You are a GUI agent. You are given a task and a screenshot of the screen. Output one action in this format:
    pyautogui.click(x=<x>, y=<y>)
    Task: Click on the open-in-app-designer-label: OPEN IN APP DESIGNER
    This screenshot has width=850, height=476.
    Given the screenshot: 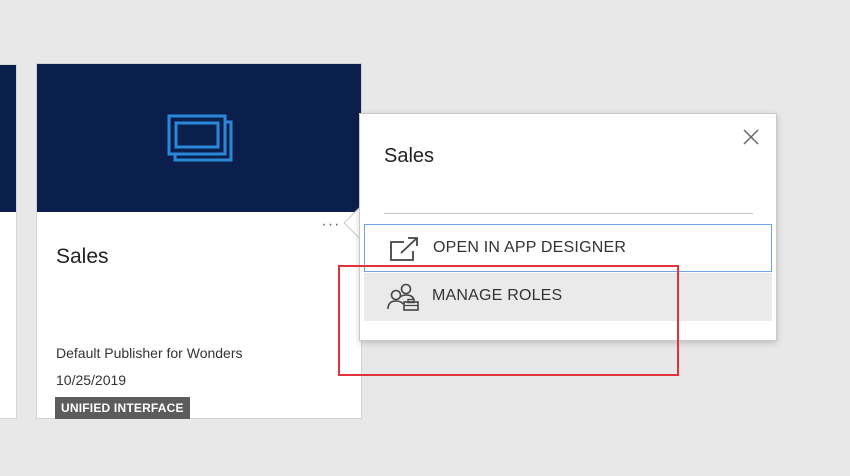 What is the action you would take?
    pyautogui.click(x=530, y=247)
    